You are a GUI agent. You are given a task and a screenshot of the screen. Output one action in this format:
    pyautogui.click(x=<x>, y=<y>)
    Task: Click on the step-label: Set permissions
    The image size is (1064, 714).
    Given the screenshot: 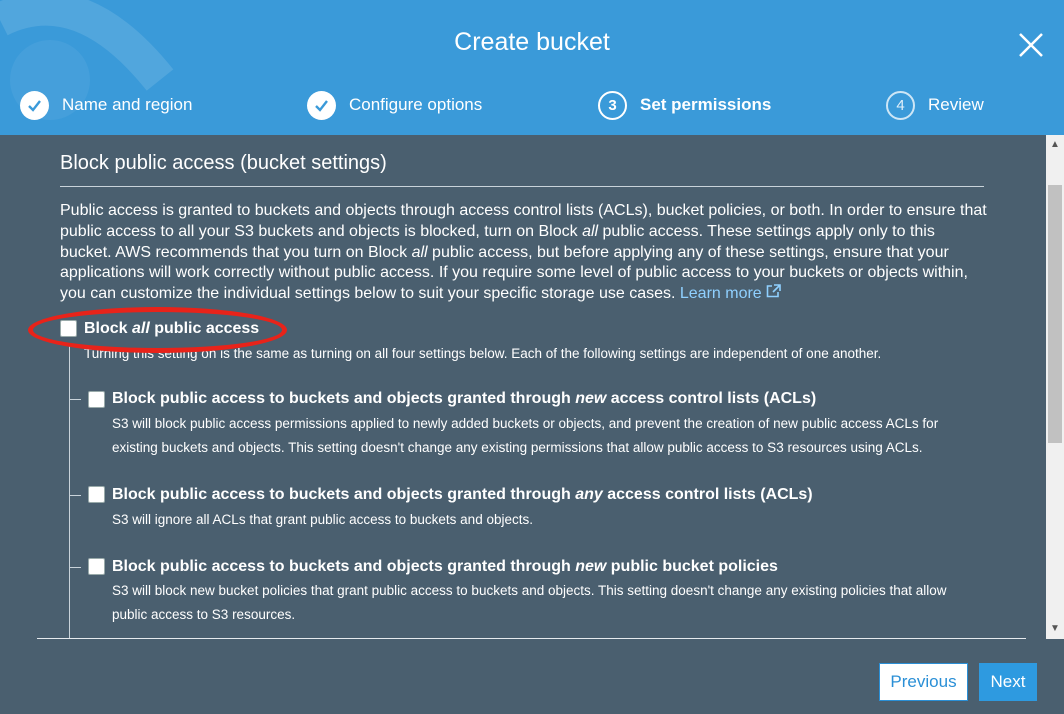 What is the action you would take?
    pyautogui.click(x=706, y=104)
    